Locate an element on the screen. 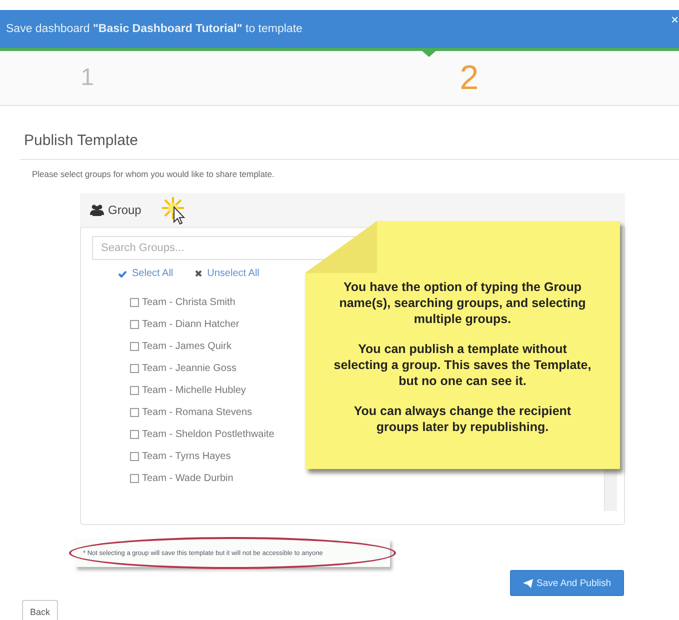 This screenshot has height=620, width=679. callout-text: You can always change the recipient groups later by republishing. is located at coordinates (462, 419).